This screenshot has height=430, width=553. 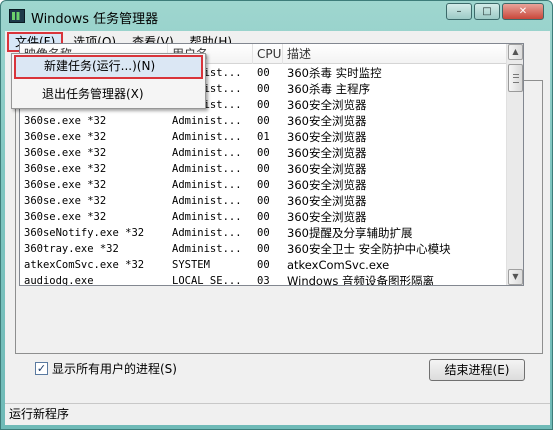 What do you see at coordinates (395, 54) in the screenshot?
I see `column-description: 描述` at bounding box center [395, 54].